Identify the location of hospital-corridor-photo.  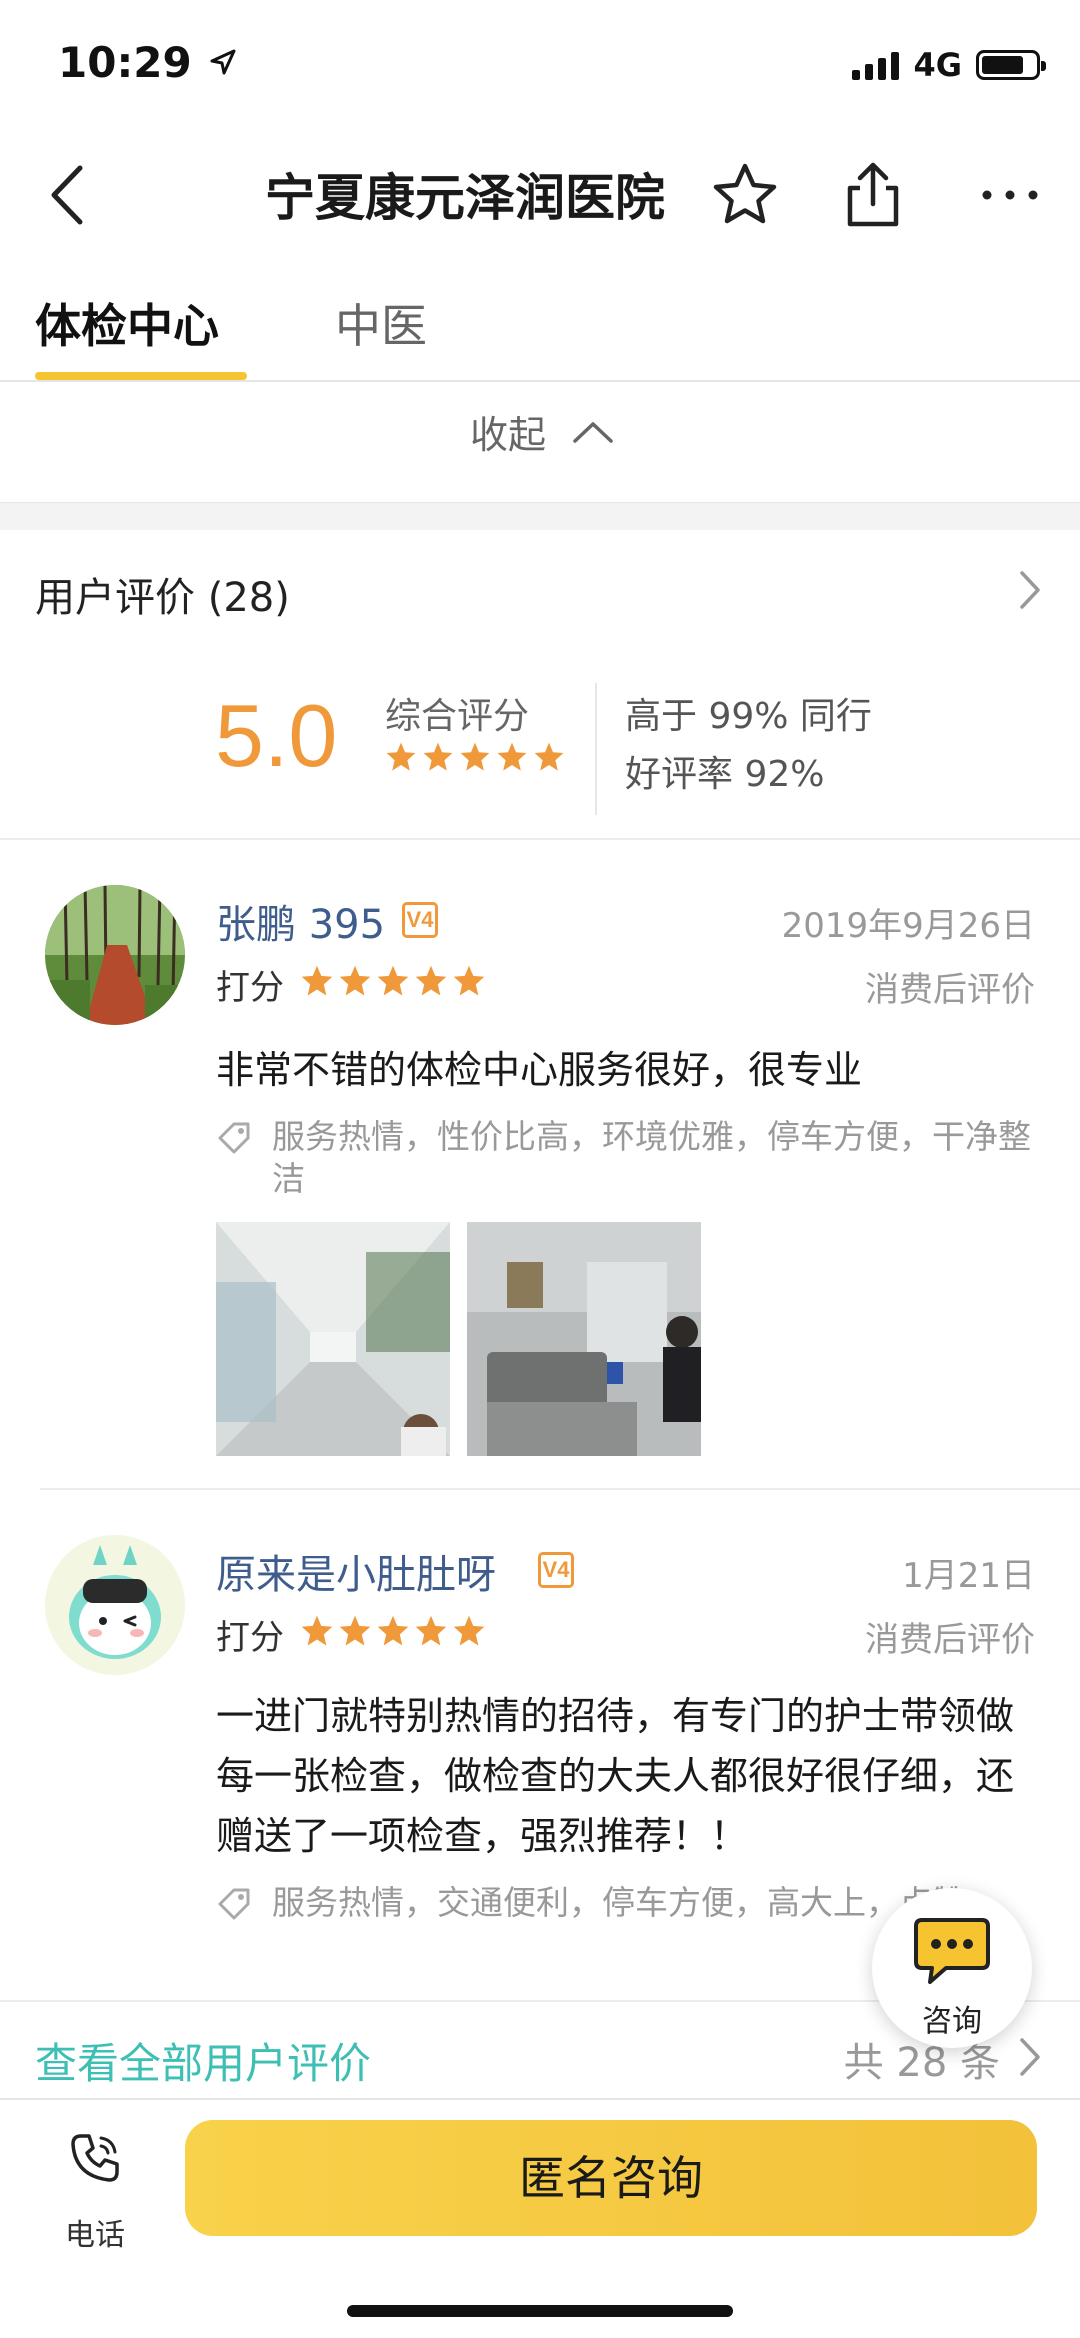
(333, 1339).